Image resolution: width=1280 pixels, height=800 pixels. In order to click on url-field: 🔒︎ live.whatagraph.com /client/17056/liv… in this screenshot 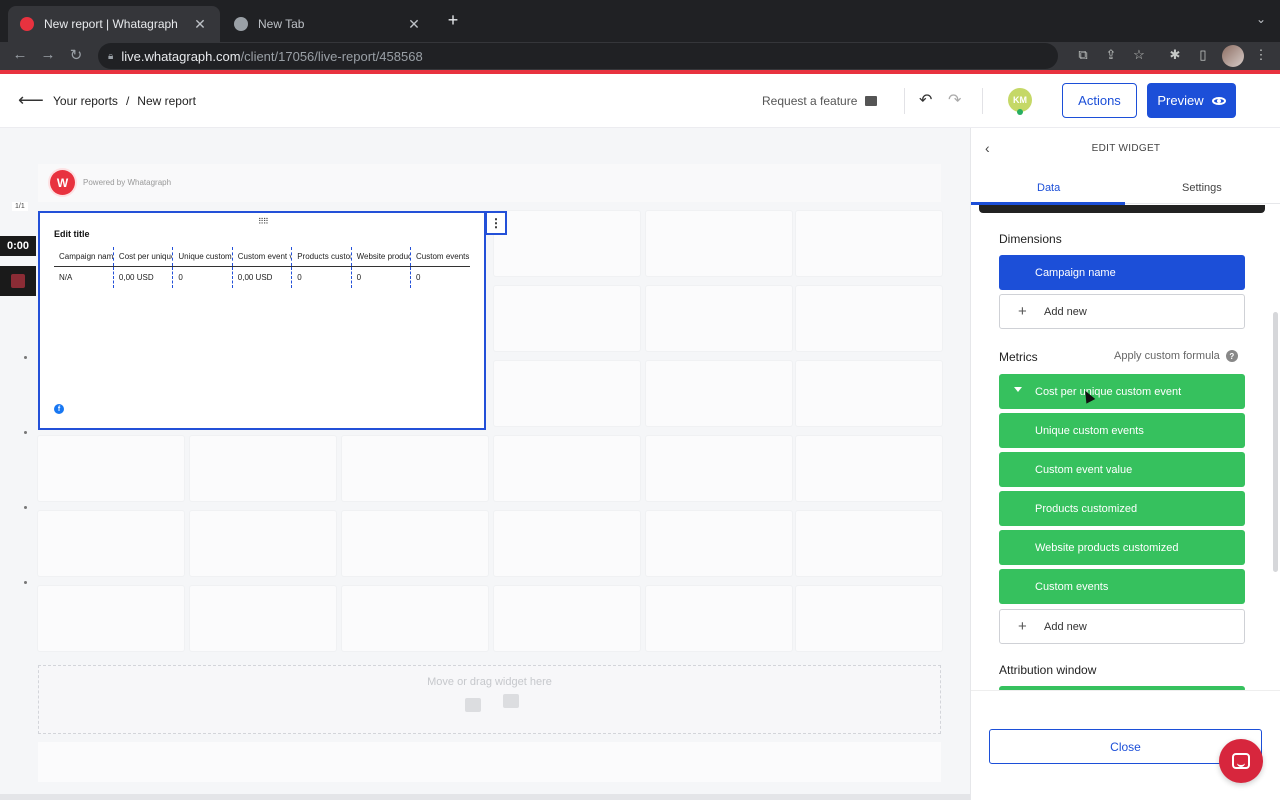, I will do `click(578, 56)`.